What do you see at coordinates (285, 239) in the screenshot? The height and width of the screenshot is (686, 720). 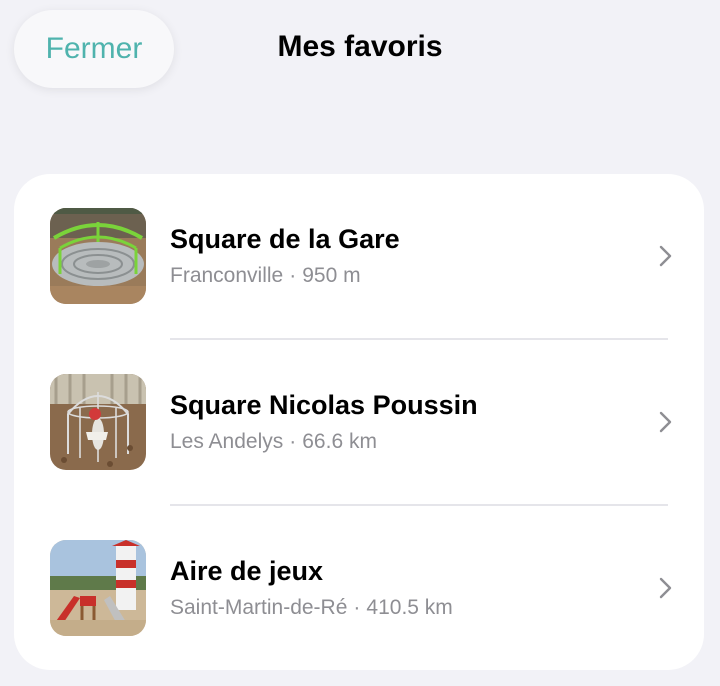 I see `favorite-title: Square de la Gare` at bounding box center [285, 239].